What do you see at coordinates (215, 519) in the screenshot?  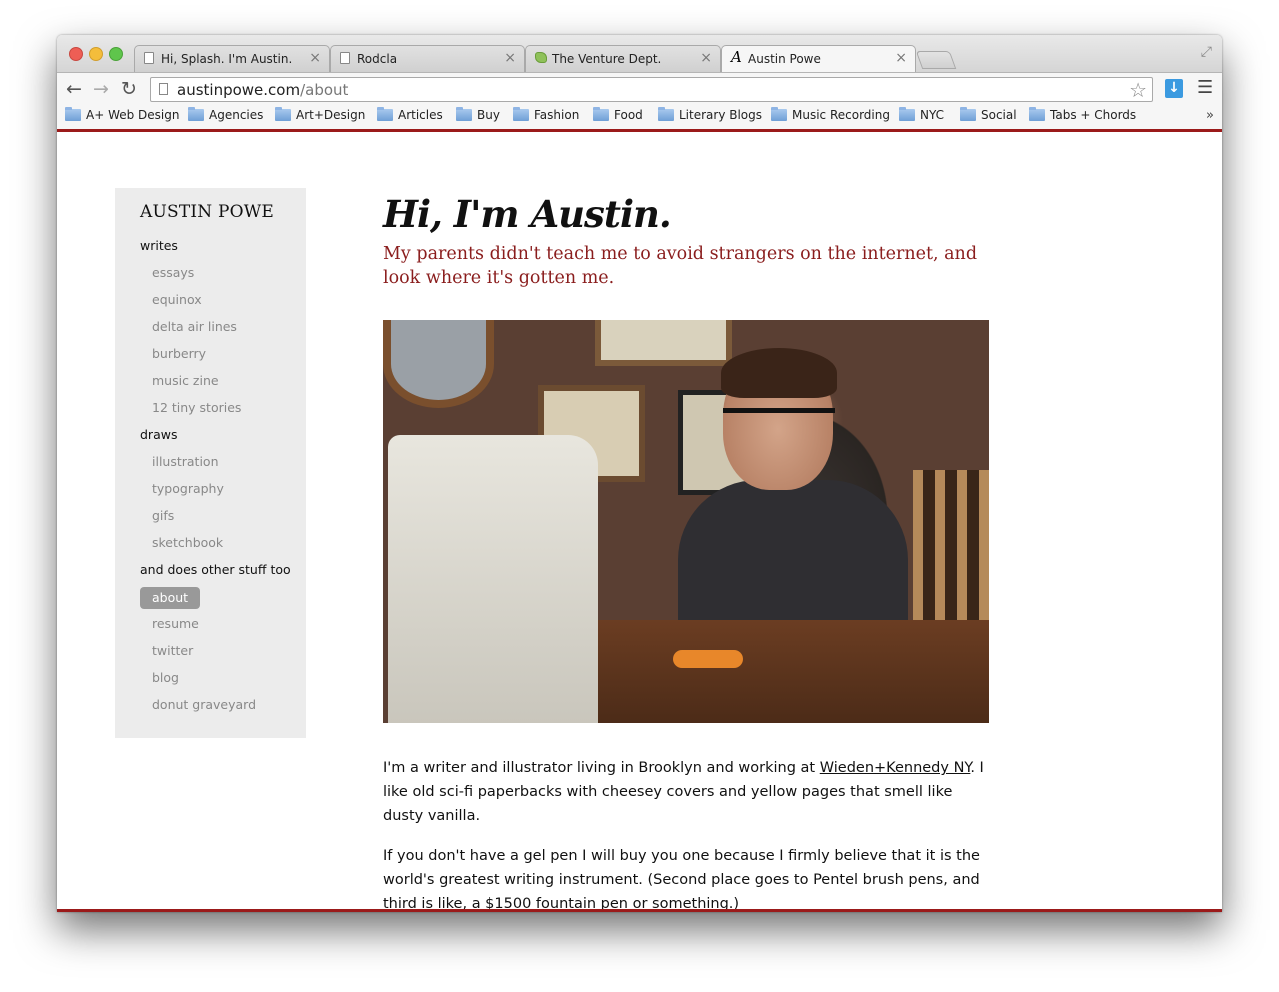 I see `nav-item-gifs: gifs` at bounding box center [215, 519].